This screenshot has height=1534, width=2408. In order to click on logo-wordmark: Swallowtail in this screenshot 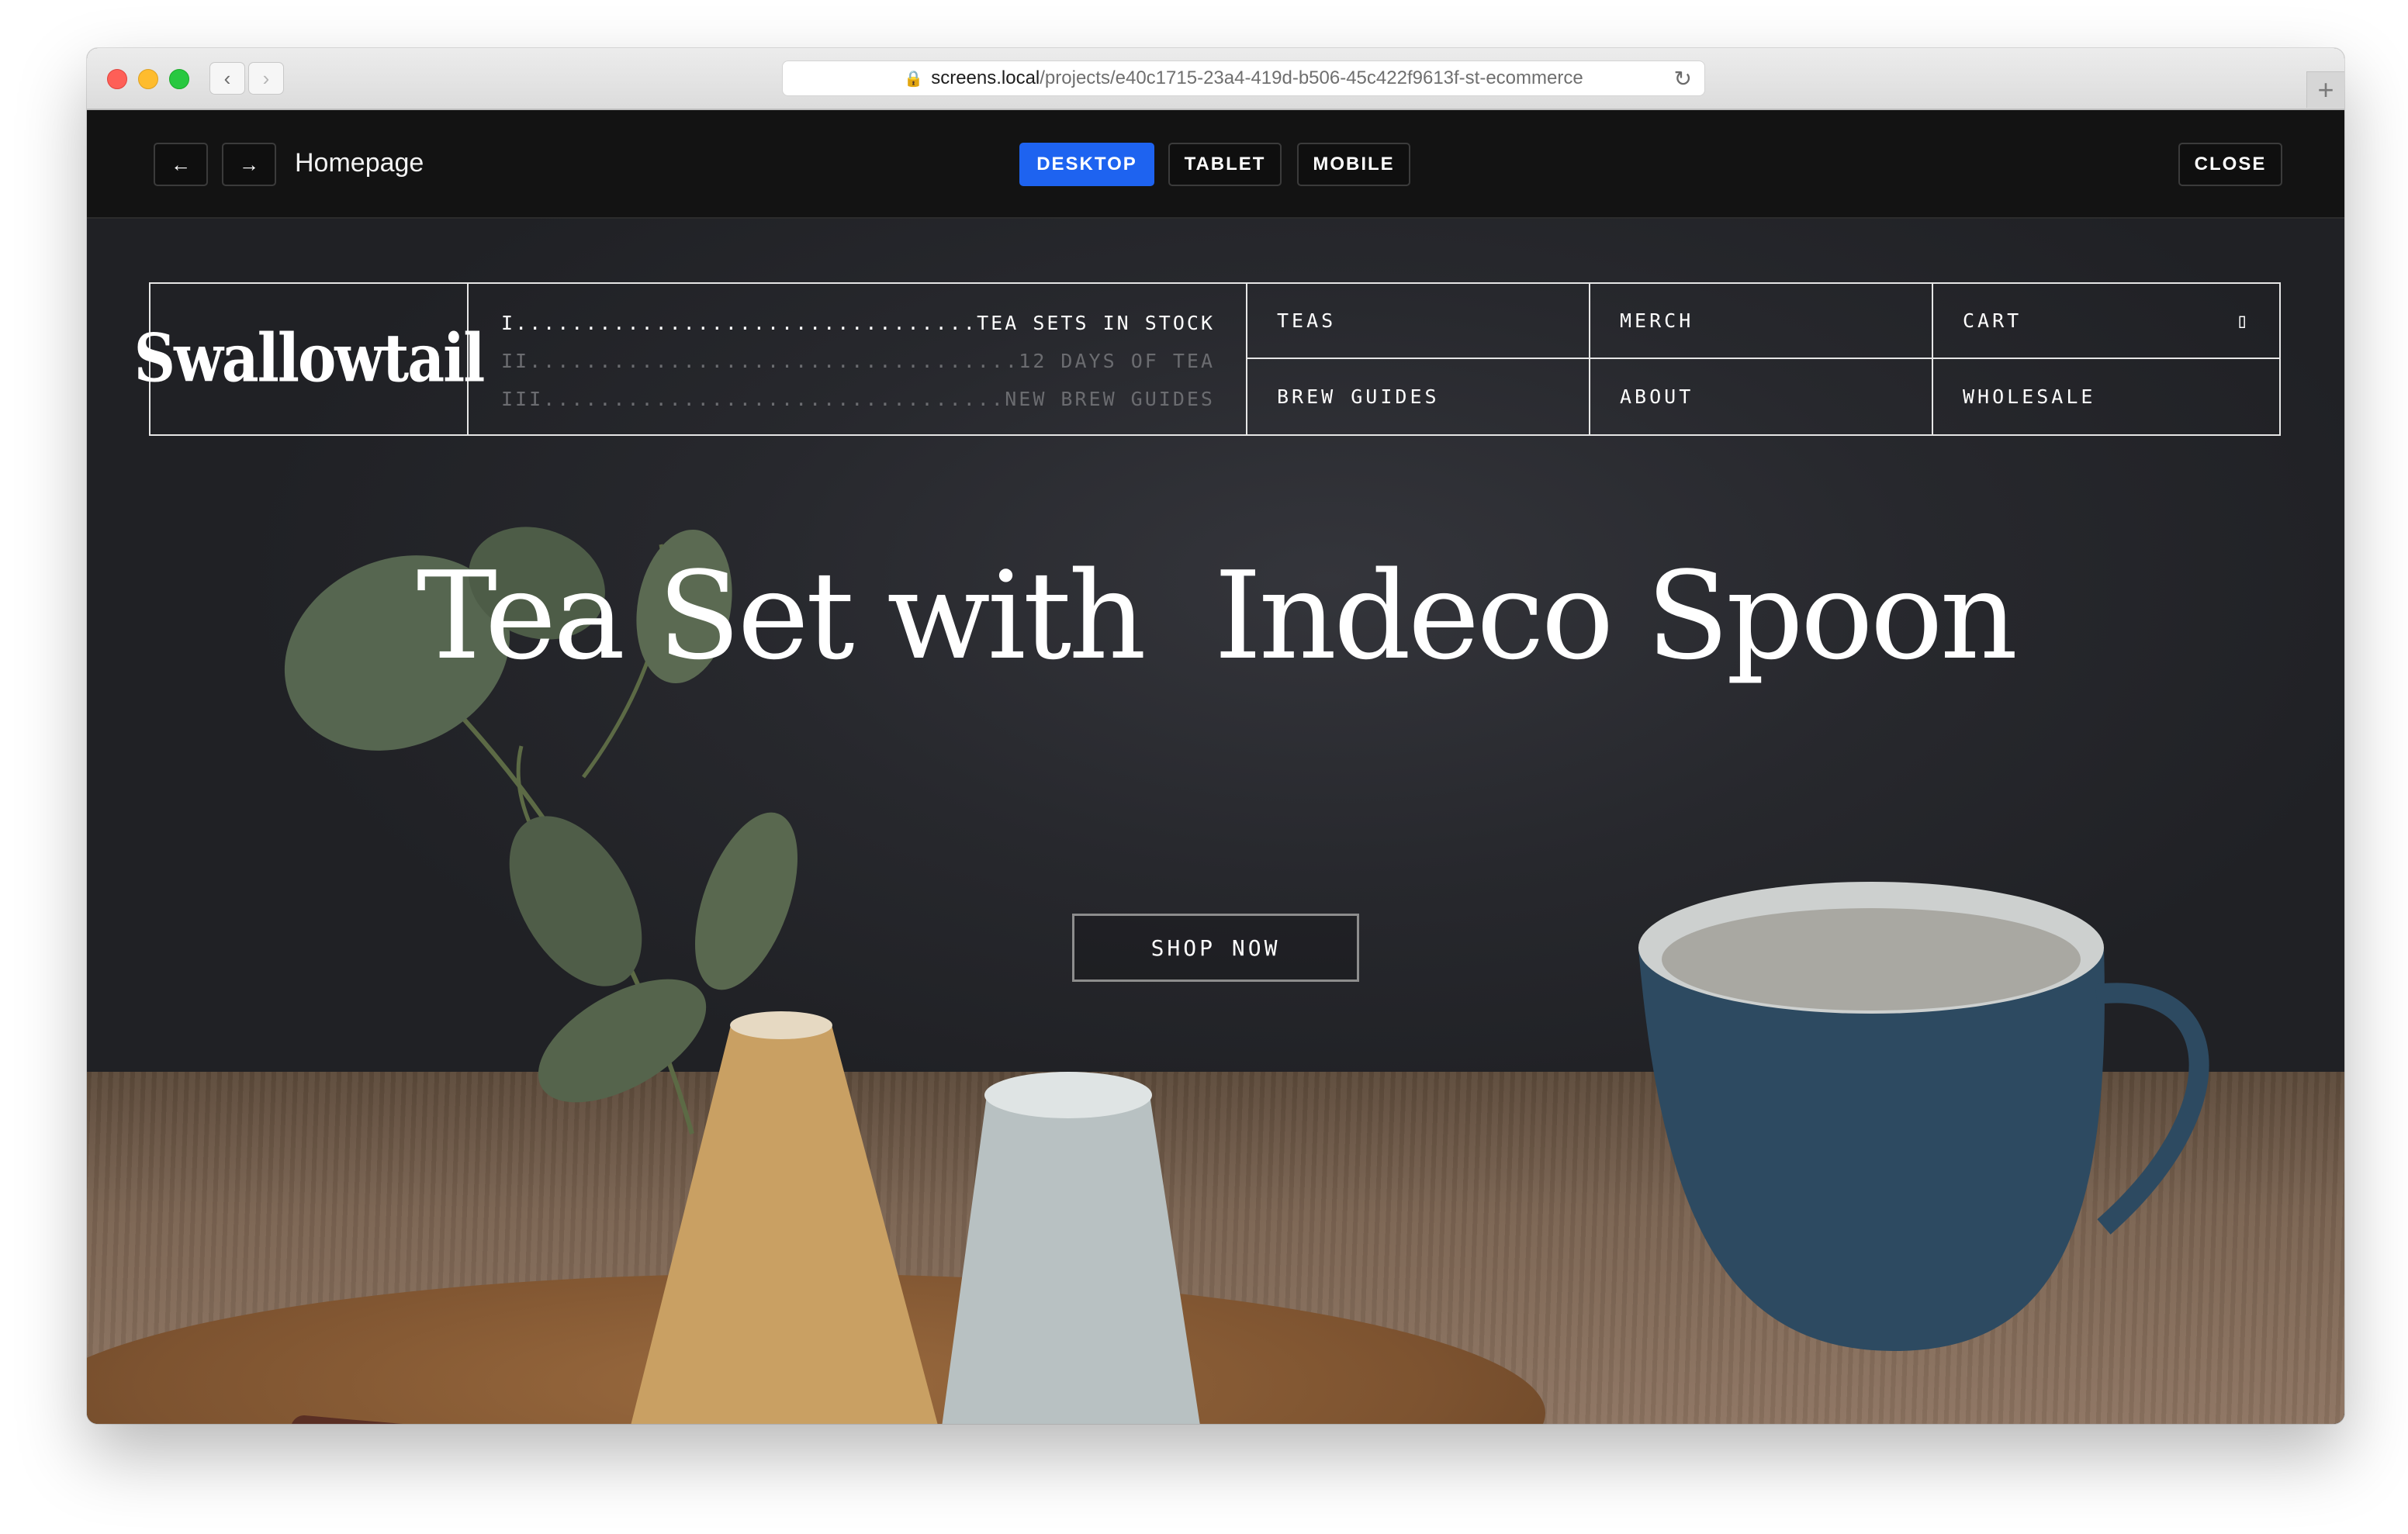, I will do `click(309, 359)`.